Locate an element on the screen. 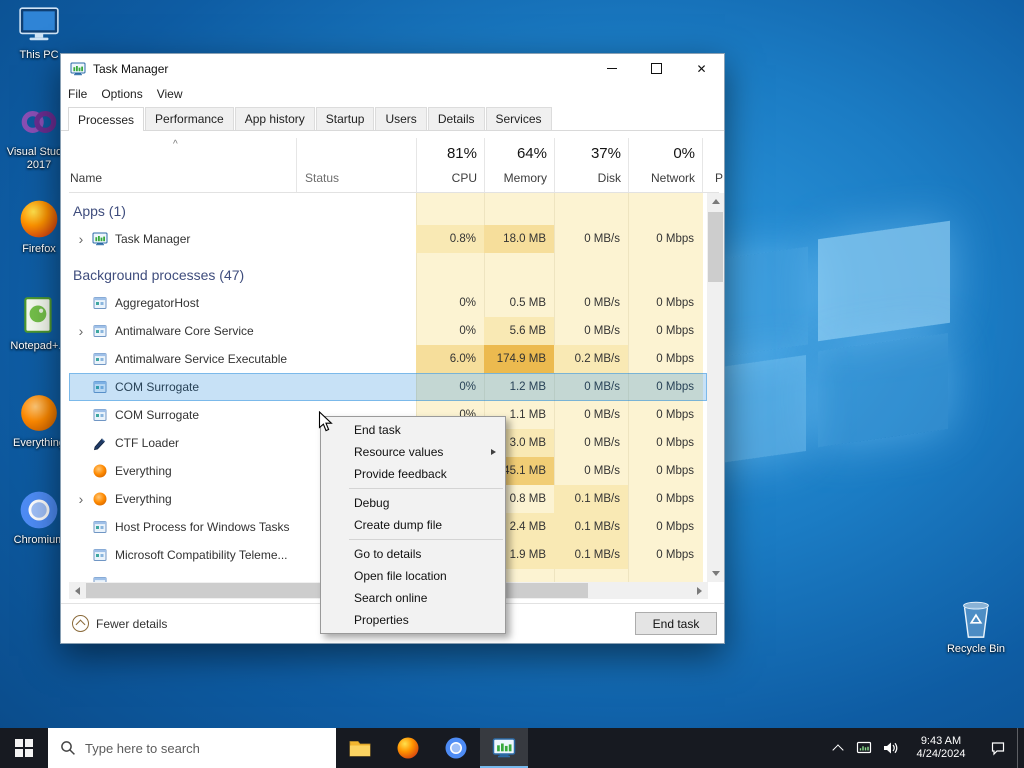 Image resolution: width=1024 pixels, height=768 pixels. process-memory-cell: 5.6 MB is located at coordinates (519, 331).